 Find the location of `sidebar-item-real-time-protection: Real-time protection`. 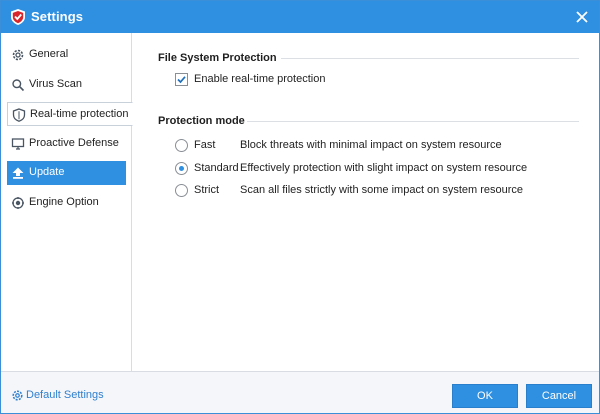

sidebar-item-real-time-protection: Real-time protection is located at coordinates (70, 114).